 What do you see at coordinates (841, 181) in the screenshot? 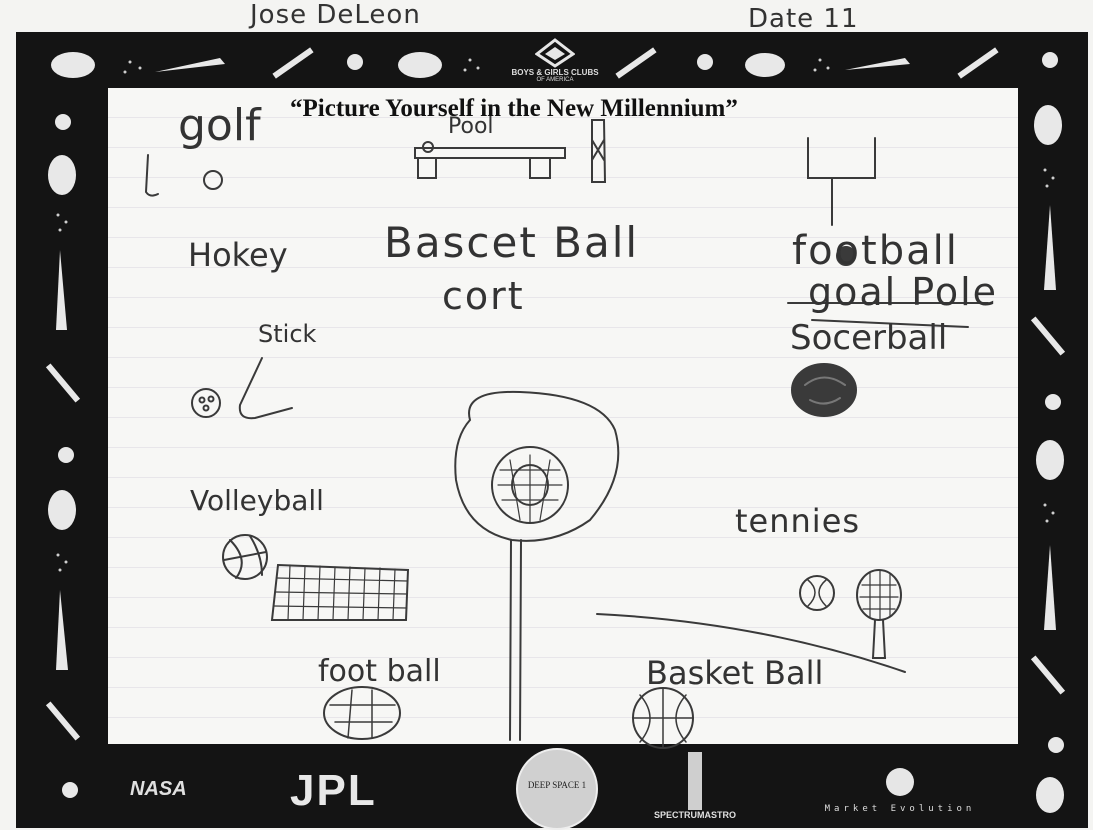
I see `goal-post-icon` at bounding box center [841, 181].